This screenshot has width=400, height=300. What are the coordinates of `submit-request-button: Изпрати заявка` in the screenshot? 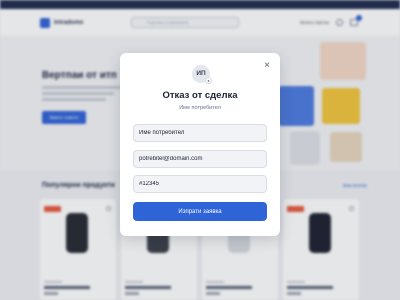 It's located at (200, 211).